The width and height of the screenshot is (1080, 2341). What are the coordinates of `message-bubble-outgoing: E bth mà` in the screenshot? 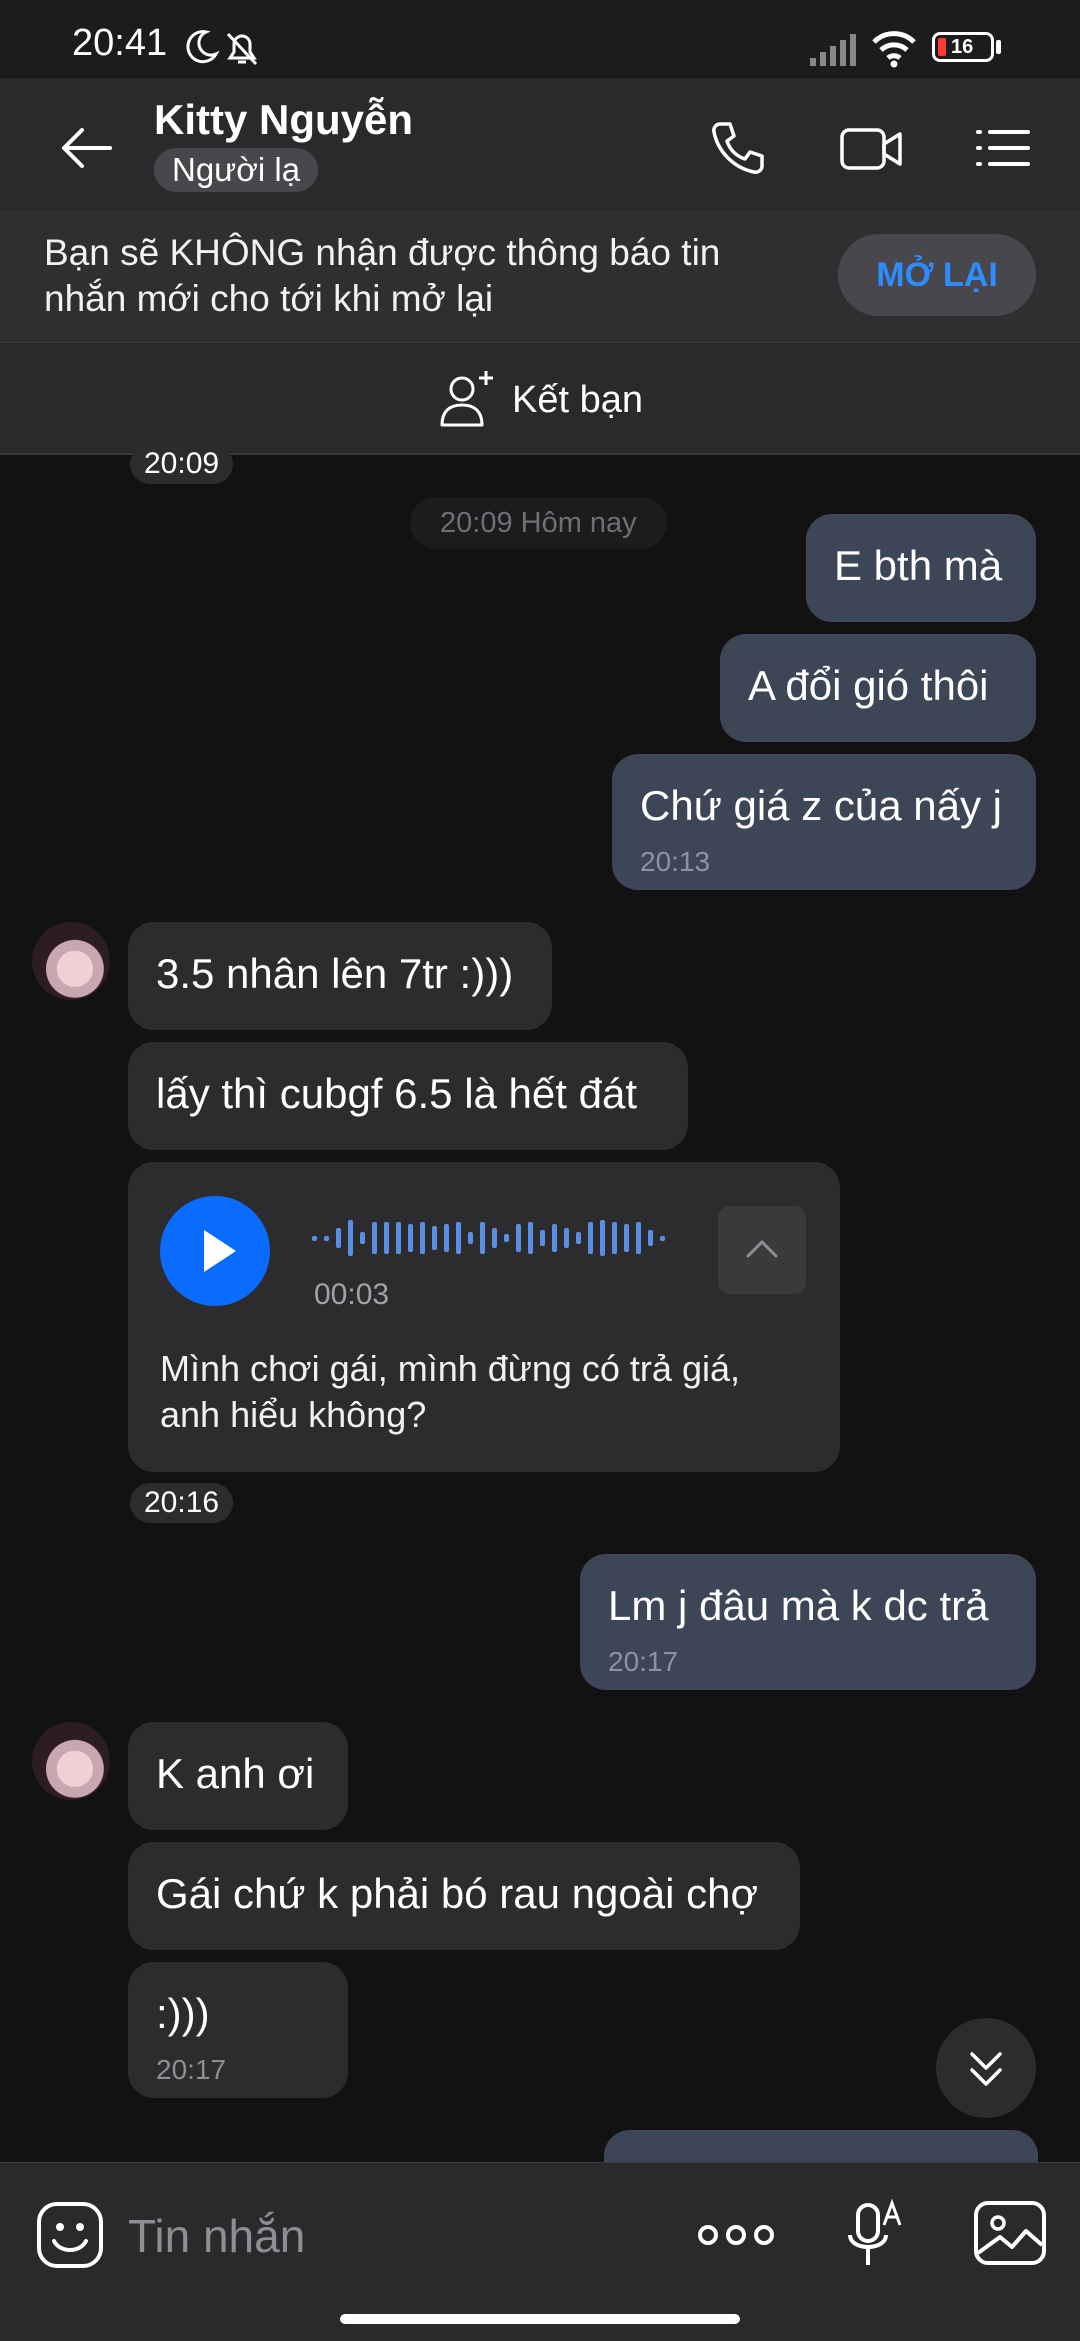 It's located at (921, 568).